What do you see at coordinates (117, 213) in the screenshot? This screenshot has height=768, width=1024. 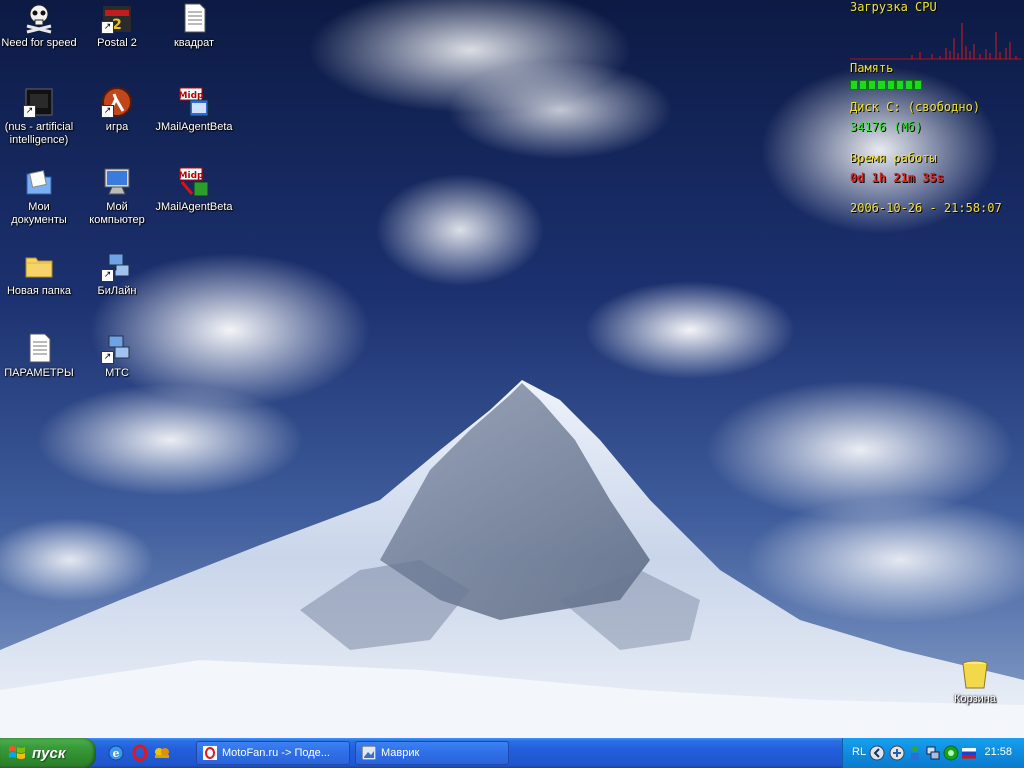 I see `desktop-icon-label: Мой компьютер` at bounding box center [117, 213].